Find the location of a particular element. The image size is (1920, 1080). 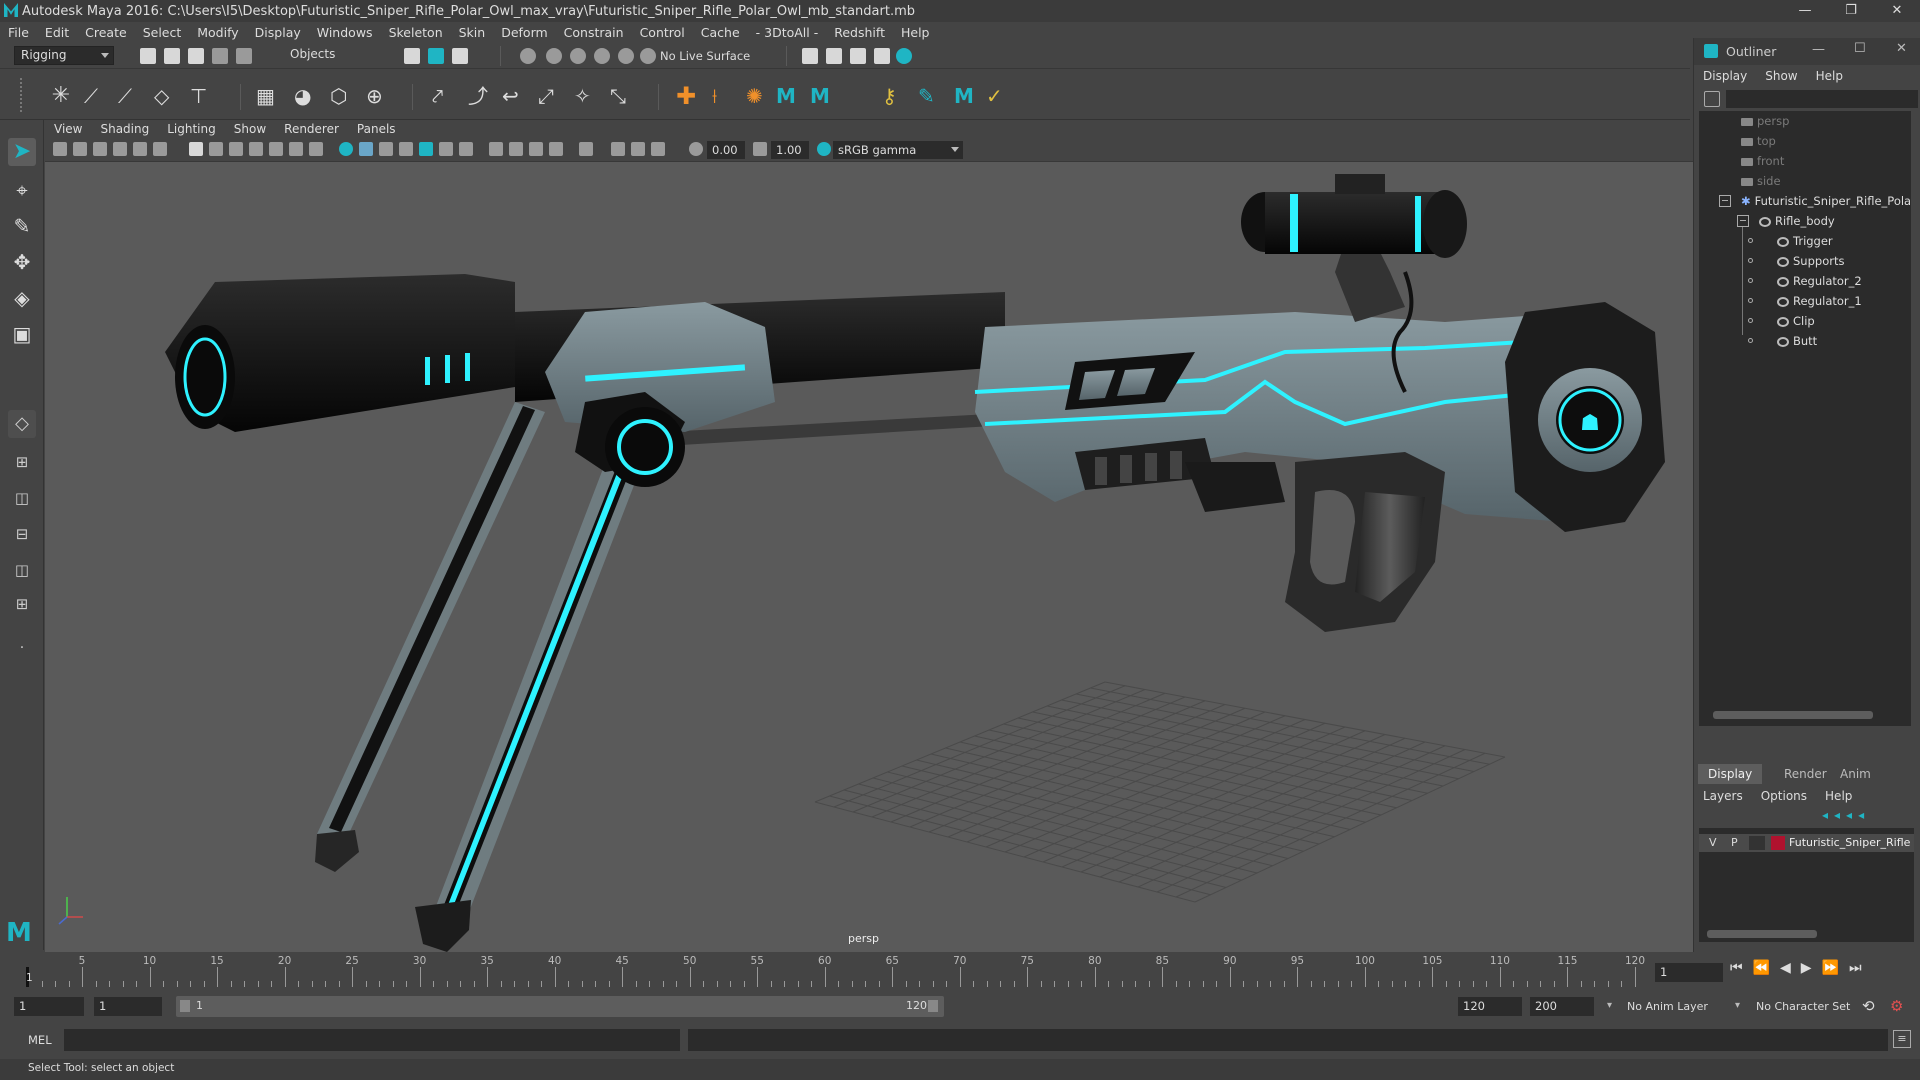

menu-set-dropdown: Rigging is located at coordinates (64, 55).